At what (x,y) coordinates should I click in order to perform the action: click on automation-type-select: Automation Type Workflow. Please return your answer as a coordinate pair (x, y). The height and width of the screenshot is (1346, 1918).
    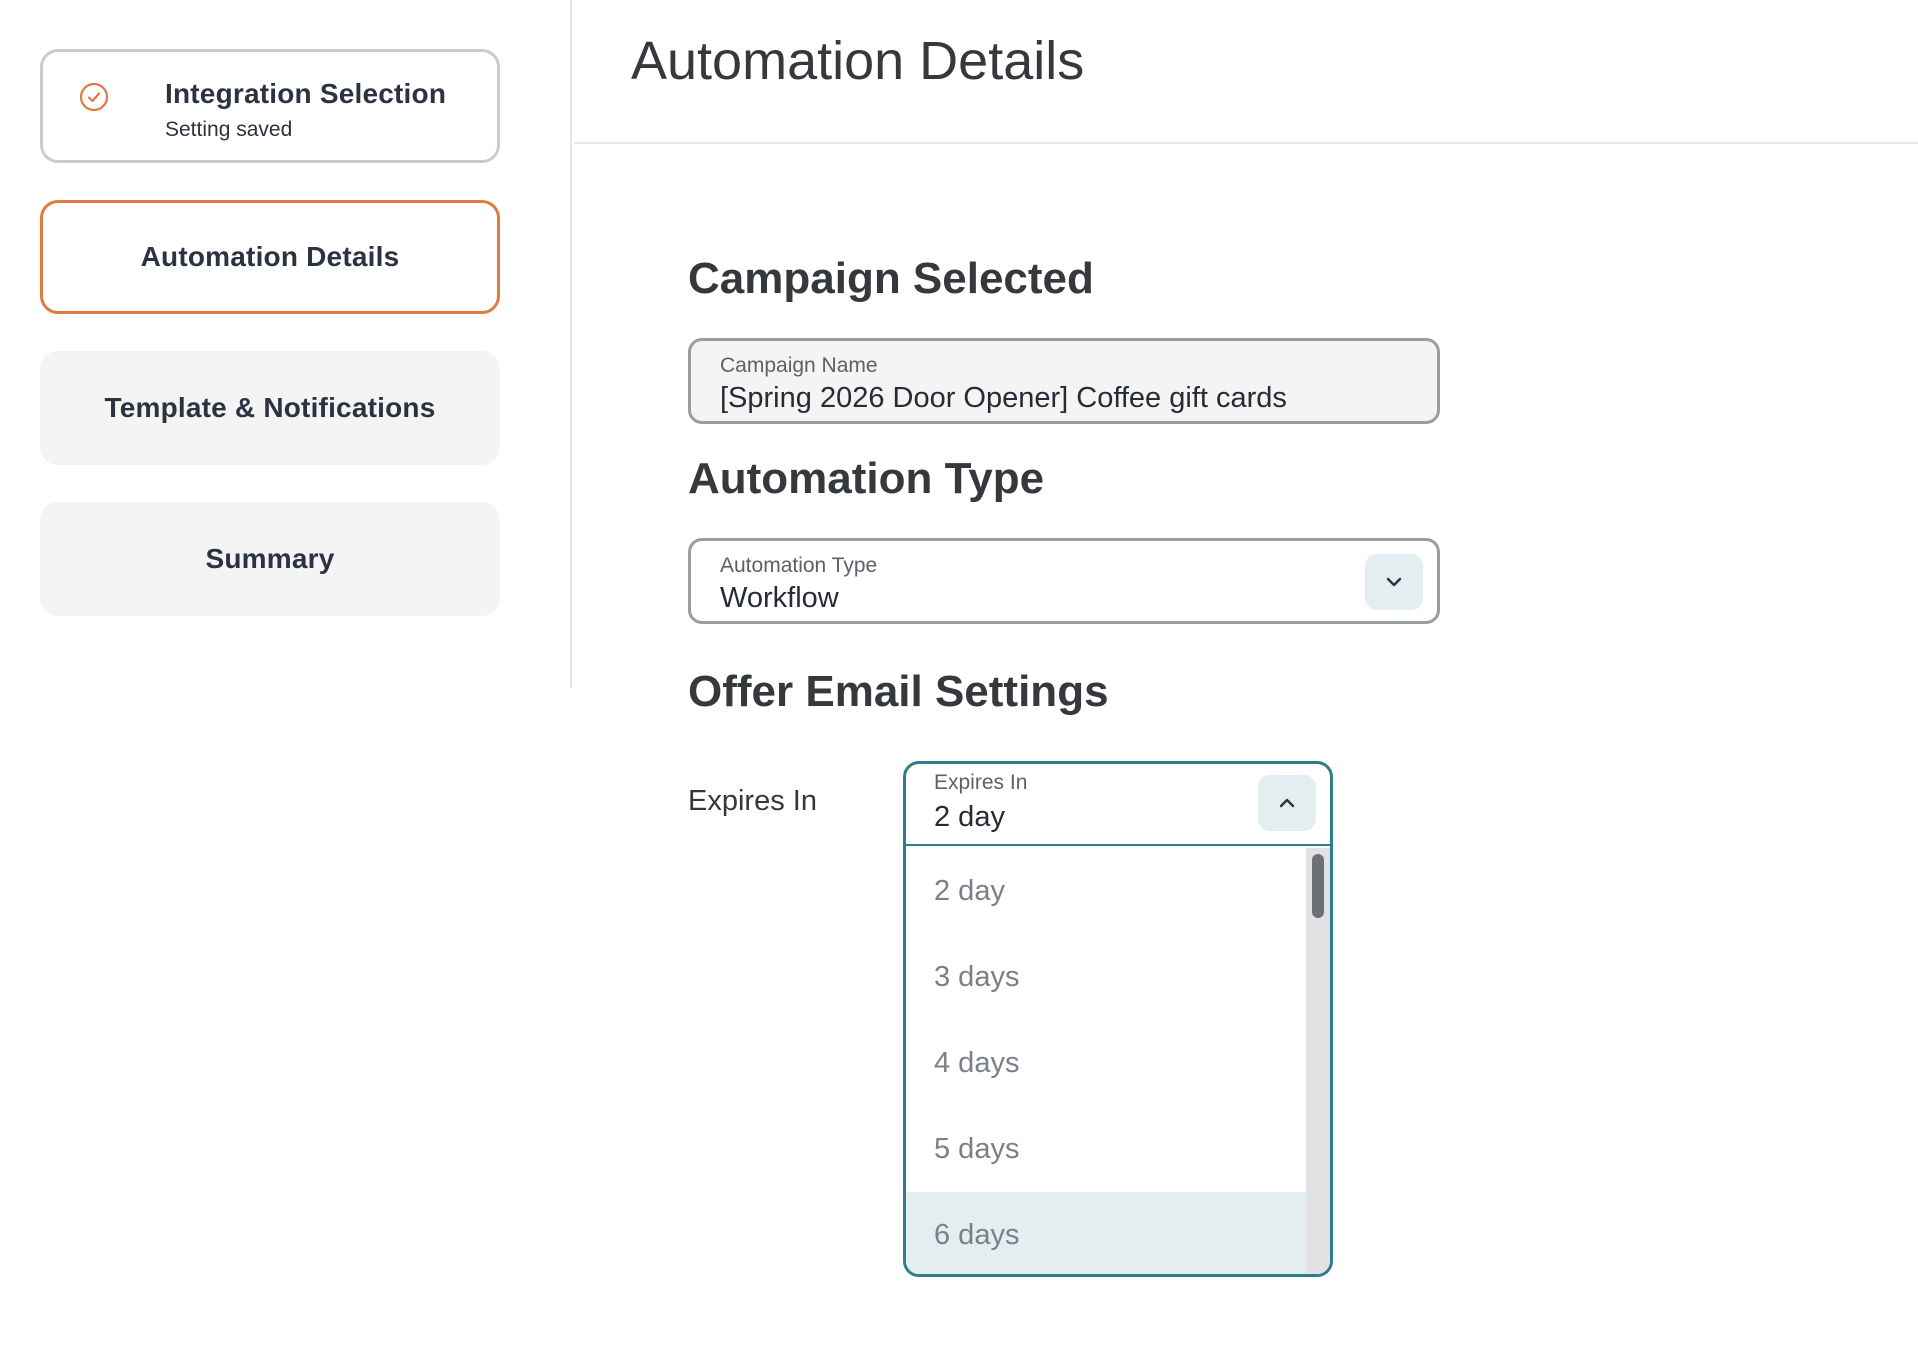
    Looking at the image, I should click on (1064, 581).